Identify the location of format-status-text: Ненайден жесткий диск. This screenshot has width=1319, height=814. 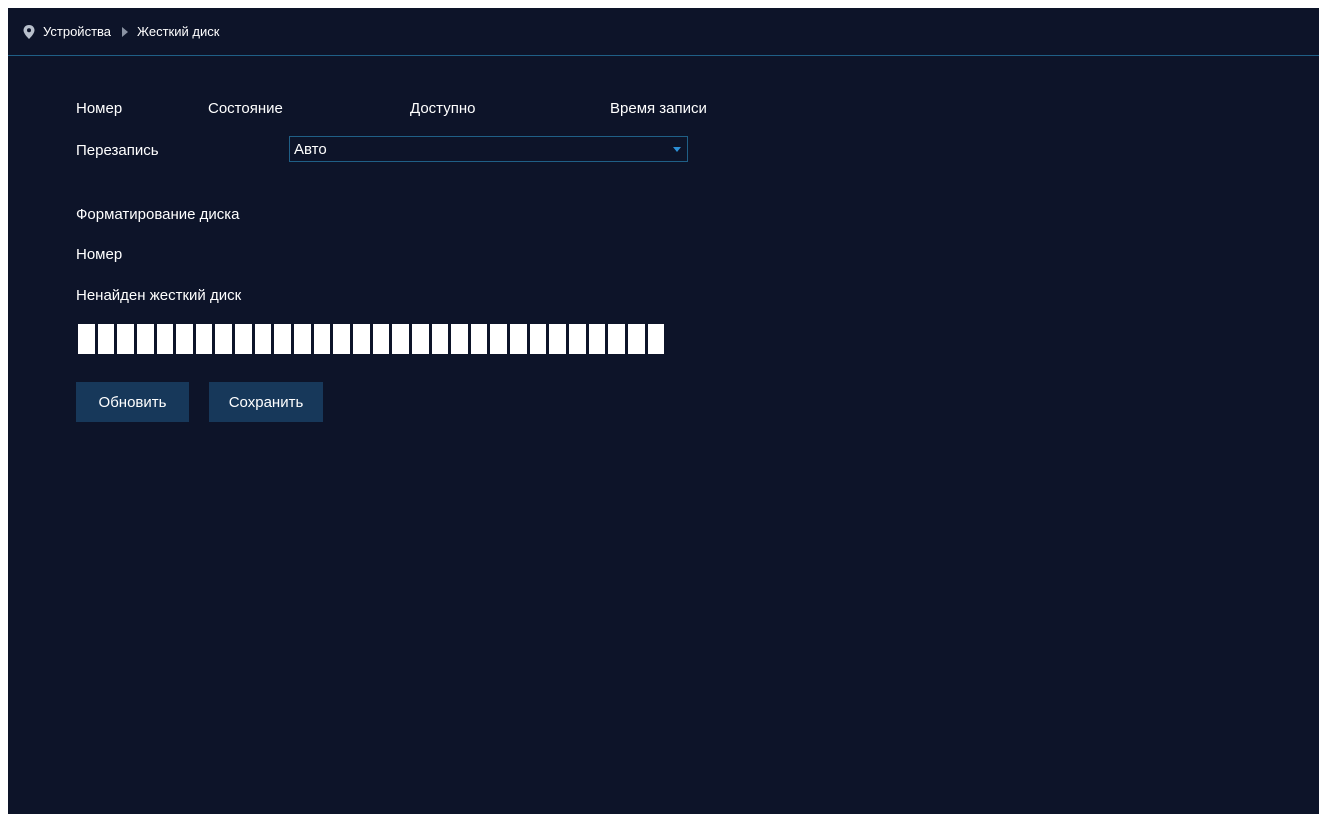
(159, 295).